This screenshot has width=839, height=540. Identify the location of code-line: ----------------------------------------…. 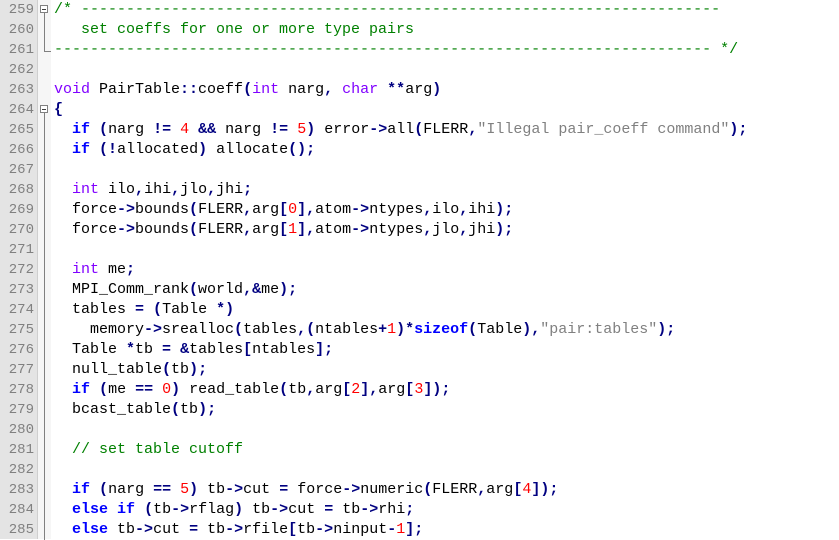
(445, 50).